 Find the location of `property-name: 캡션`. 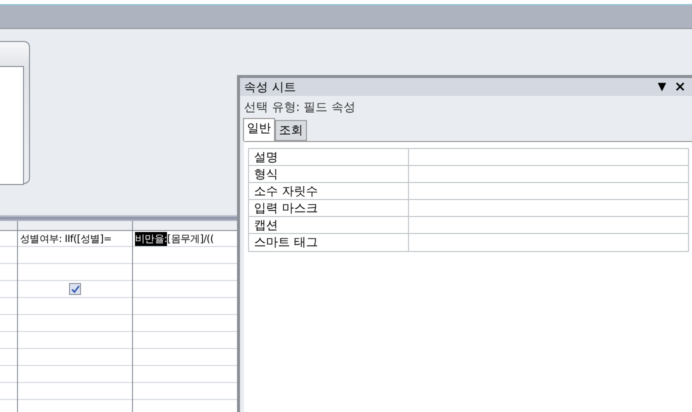

property-name: 캡션 is located at coordinates (329, 225).